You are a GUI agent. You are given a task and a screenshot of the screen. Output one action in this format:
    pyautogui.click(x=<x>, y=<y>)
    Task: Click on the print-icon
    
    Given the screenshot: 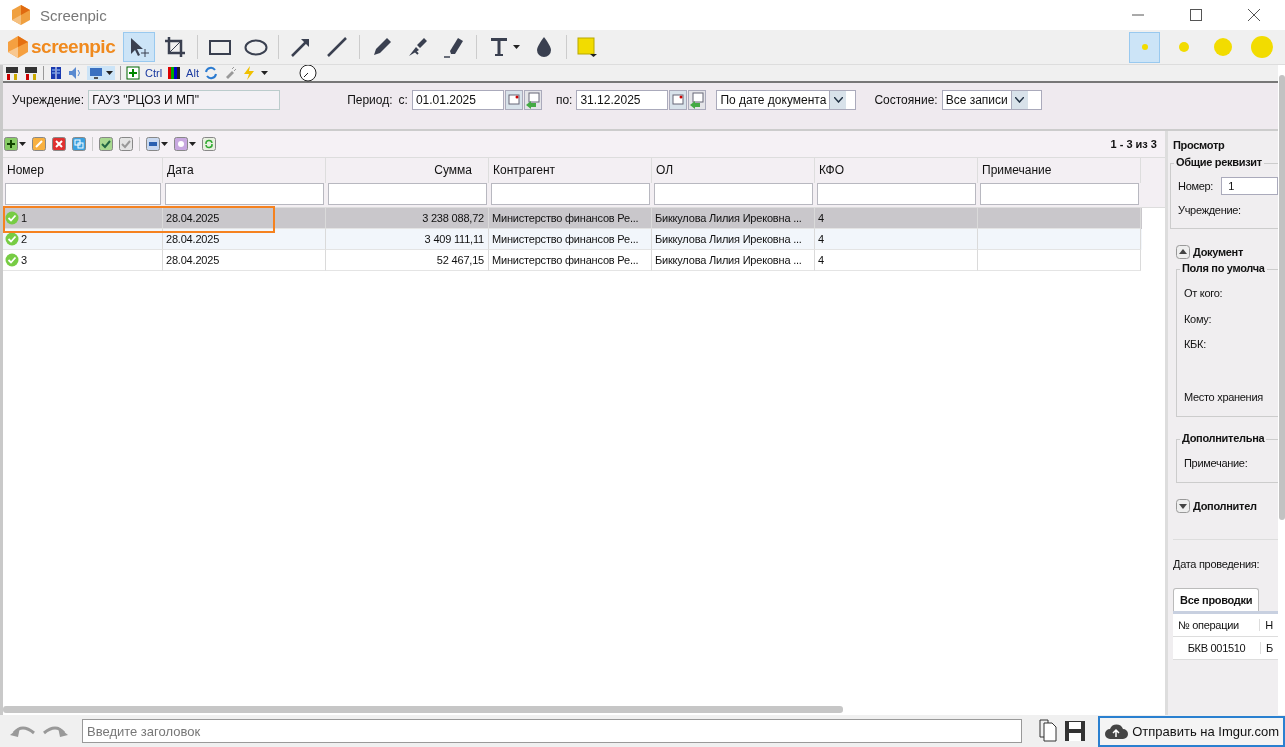 What is the action you would take?
    pyautogui.click(x=153, y=144)
    